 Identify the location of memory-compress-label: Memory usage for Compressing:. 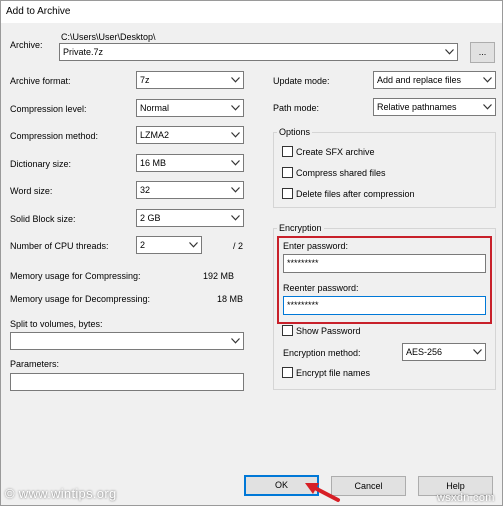
(75, 276).